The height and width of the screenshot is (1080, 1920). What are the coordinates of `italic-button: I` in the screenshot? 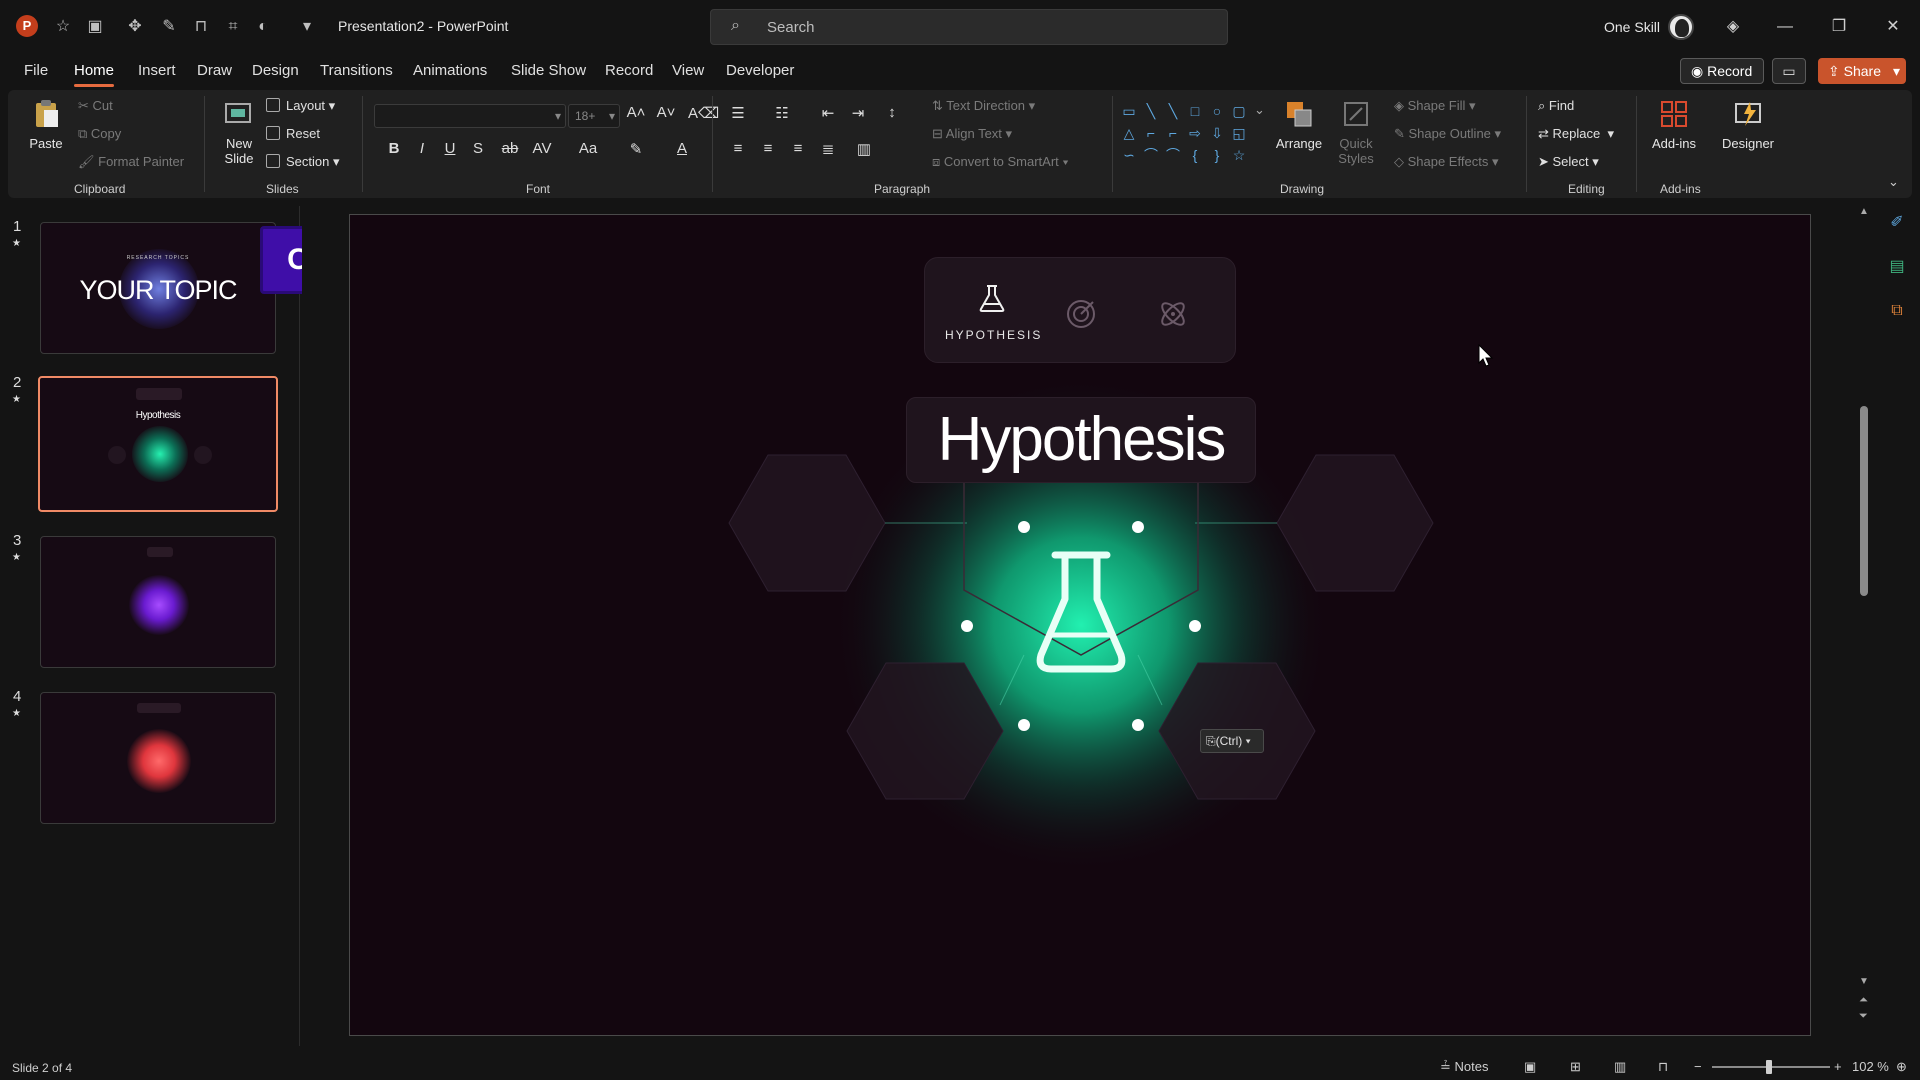 It's located at (422, 150).